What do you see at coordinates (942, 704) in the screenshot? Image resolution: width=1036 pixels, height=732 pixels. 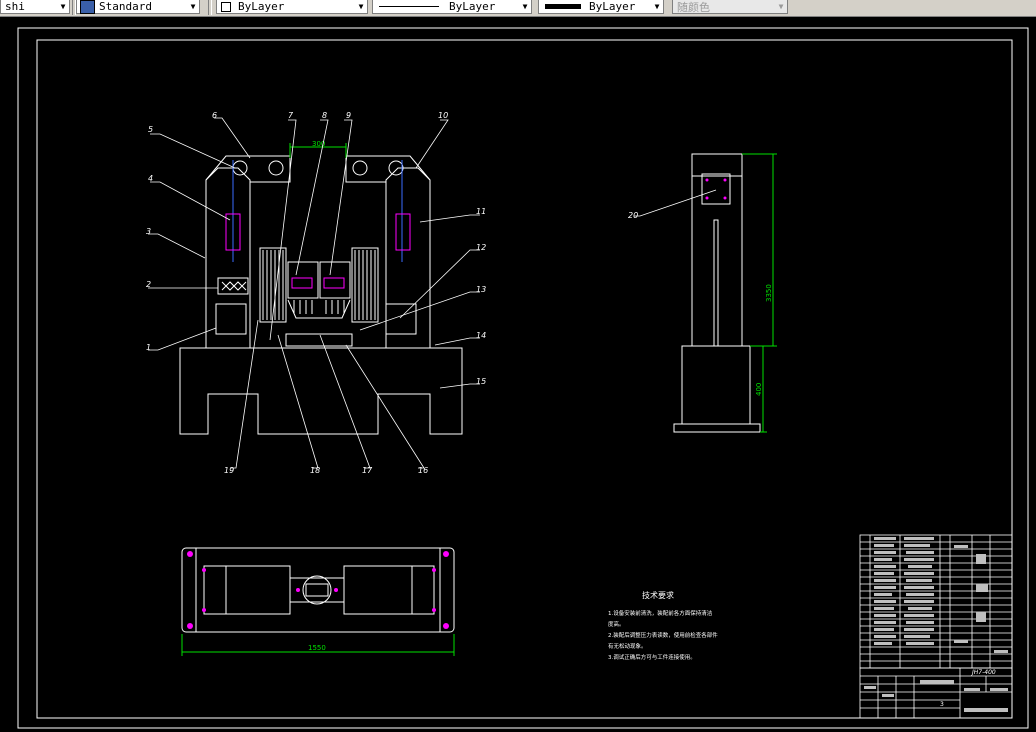 I see `sheet-number: 3` at bounding box center [942, 704].